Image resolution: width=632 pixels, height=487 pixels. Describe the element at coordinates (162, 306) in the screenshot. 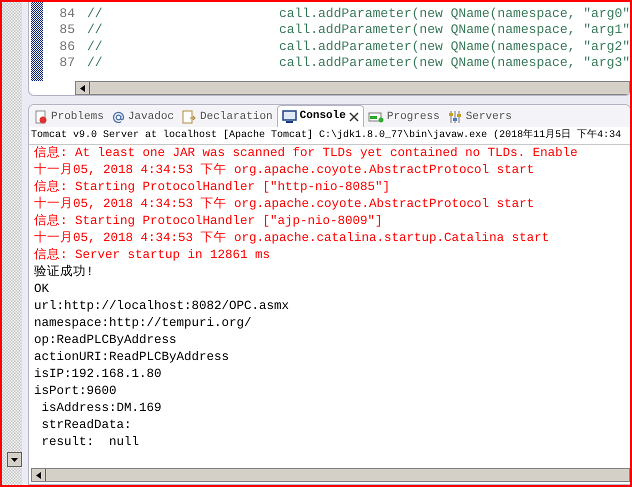

I see `console-line: url:http://localhost:8082/OPC.asmx` at that location.